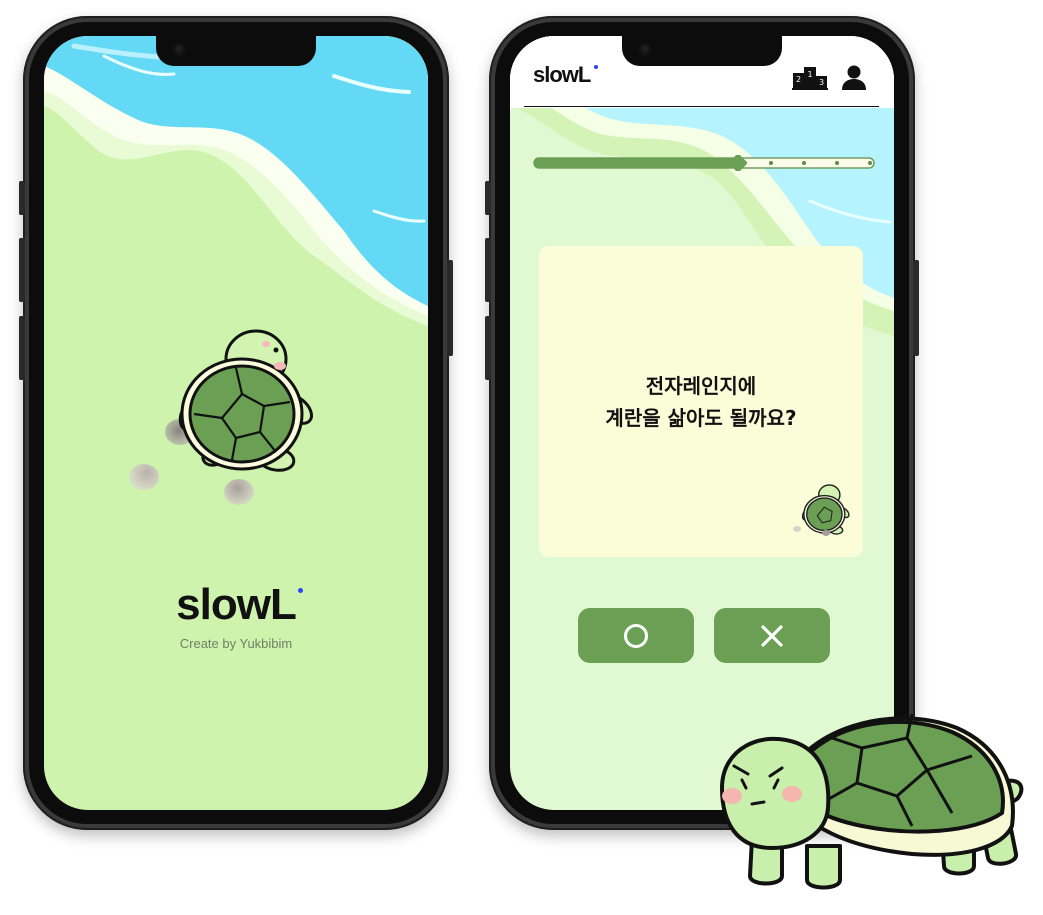  Describe the element at coordinates (636, 163) in the screenshot. I see `progress-fill` at that location.